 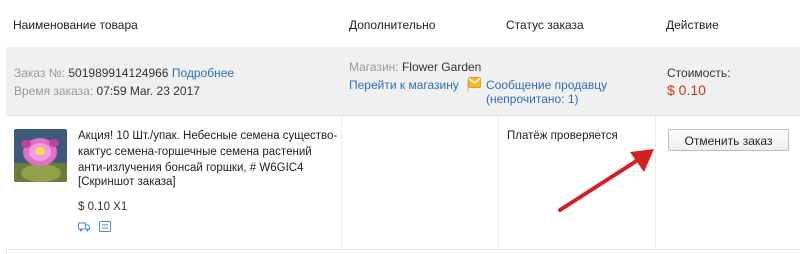 I want to click on order-number: 501989914124966, so click(x=118, y=73).